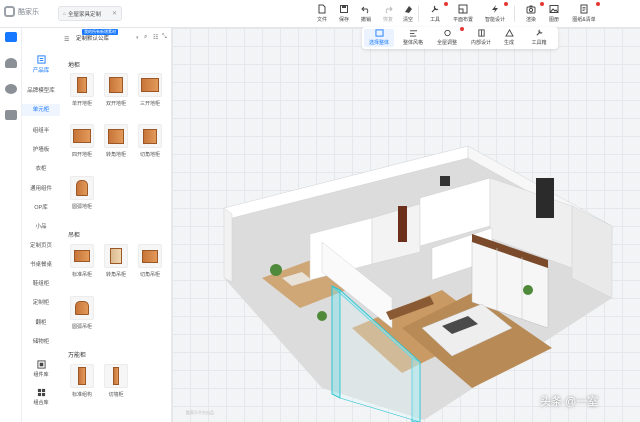  Describe the element at coordinates (90, 13) in the screenshot. I see `project-tab: ⌂ 全屋家具定制 ✕` at that location.